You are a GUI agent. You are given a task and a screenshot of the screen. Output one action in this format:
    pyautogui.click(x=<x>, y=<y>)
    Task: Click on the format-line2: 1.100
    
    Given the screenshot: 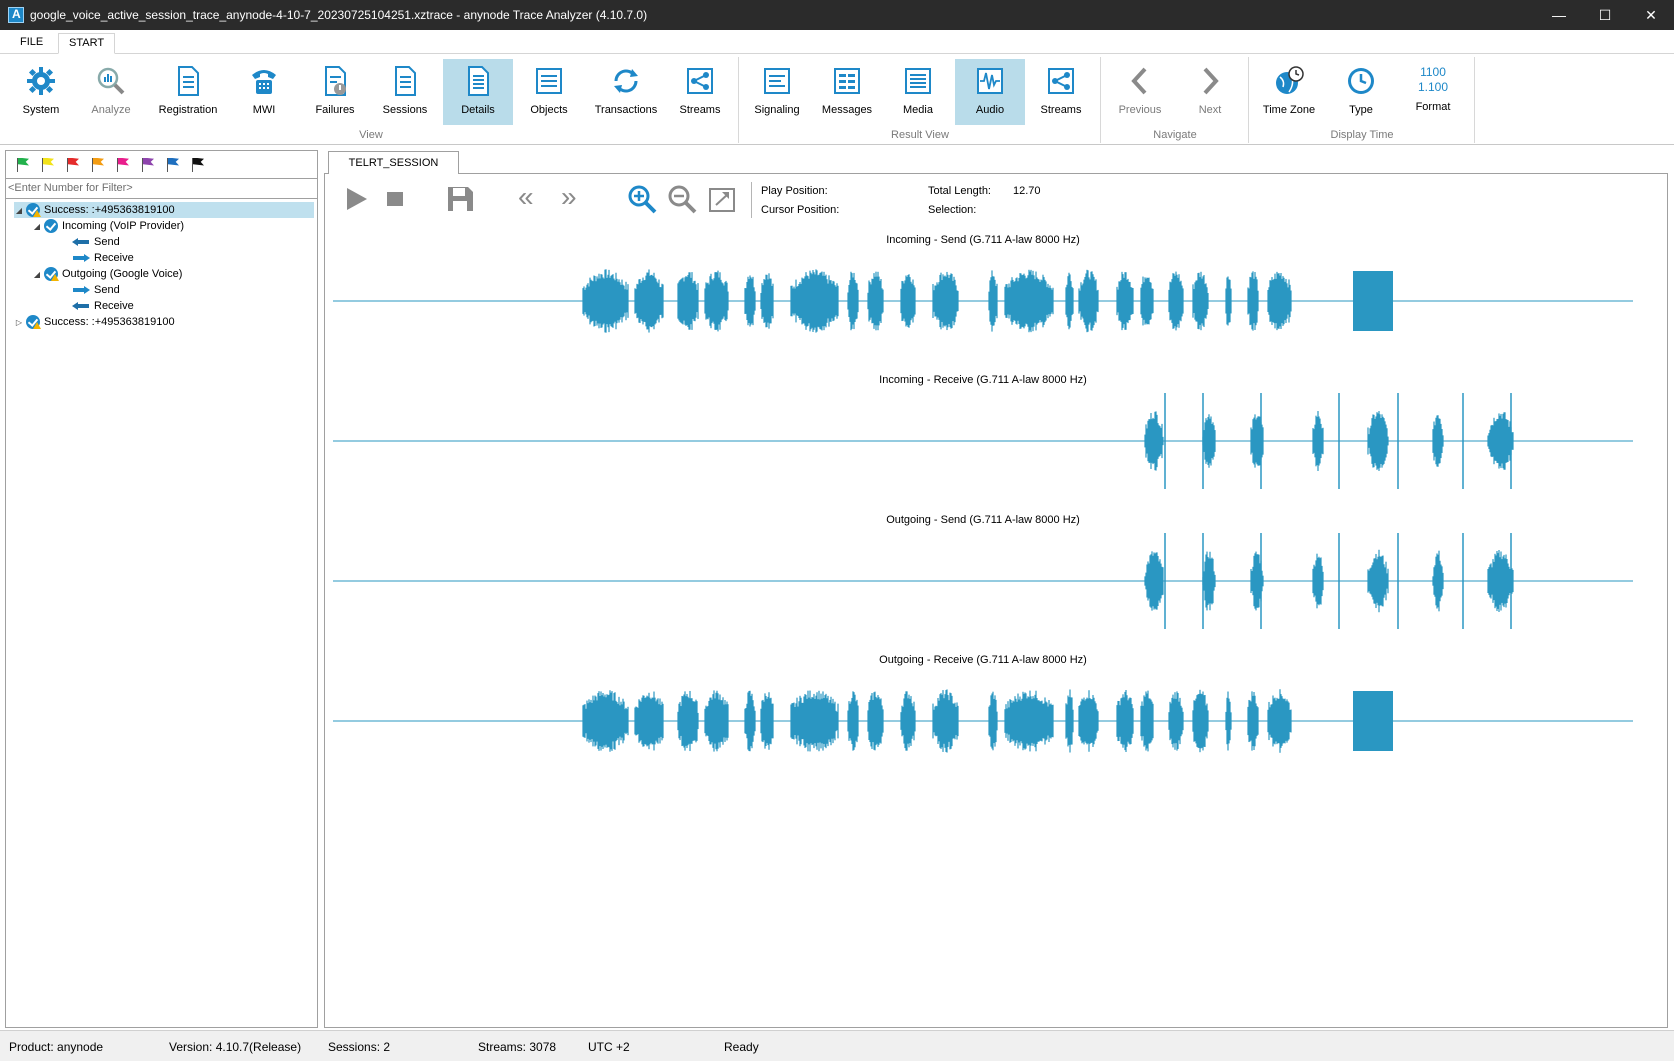 What is the action you would take?
    pyautogui.click(x=1433, y=87)
    